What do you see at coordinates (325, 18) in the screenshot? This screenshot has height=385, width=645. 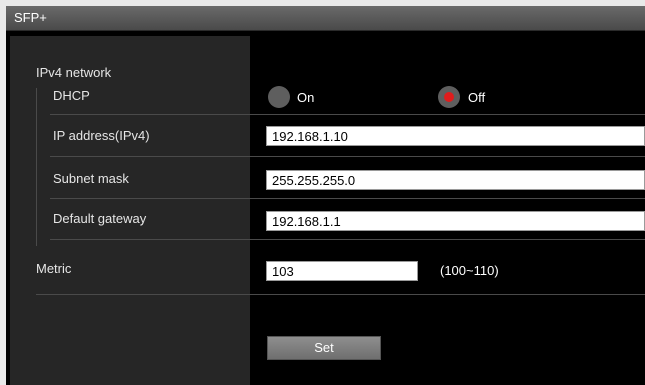 I see `panel-title-bar: SFP+` at bounding box center [325, 18].